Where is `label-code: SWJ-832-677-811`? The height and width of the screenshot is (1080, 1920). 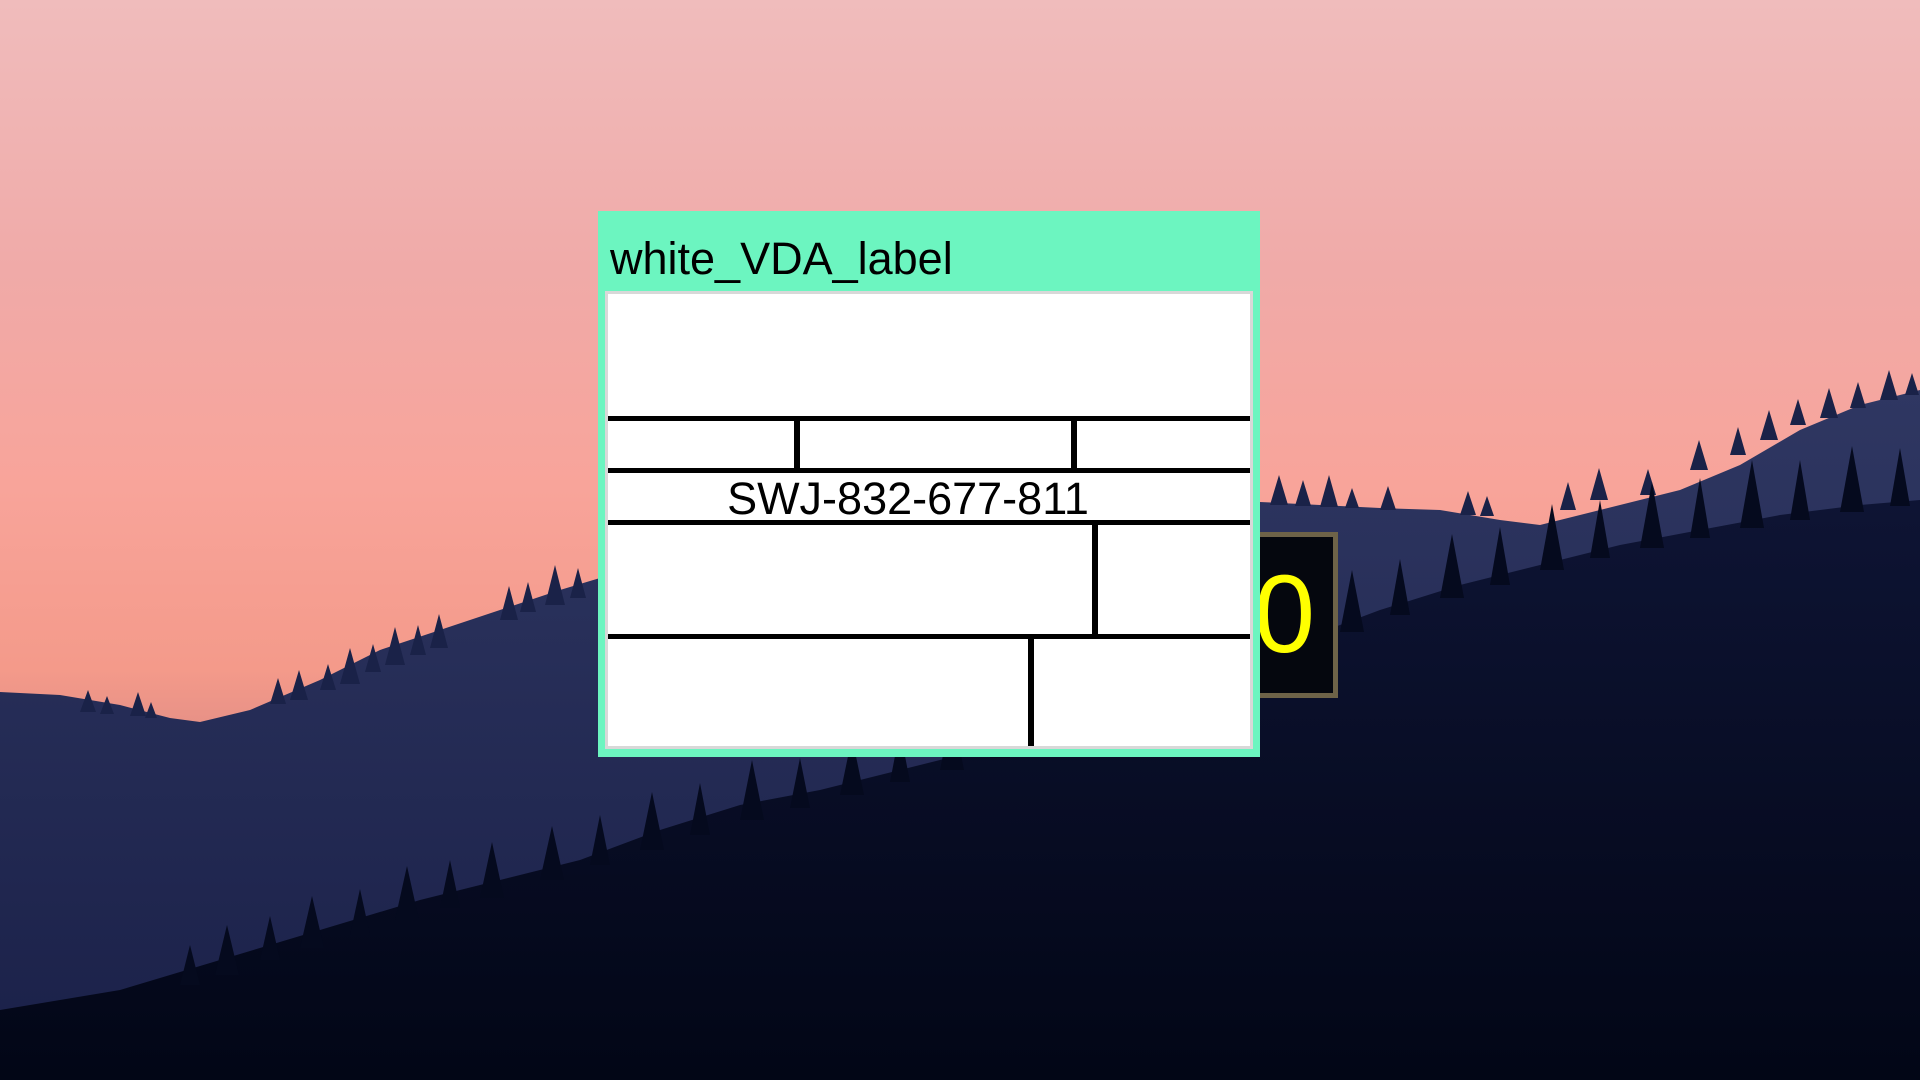 label-code: SWJ-832-677-811 is located at coordinates (908, 498).